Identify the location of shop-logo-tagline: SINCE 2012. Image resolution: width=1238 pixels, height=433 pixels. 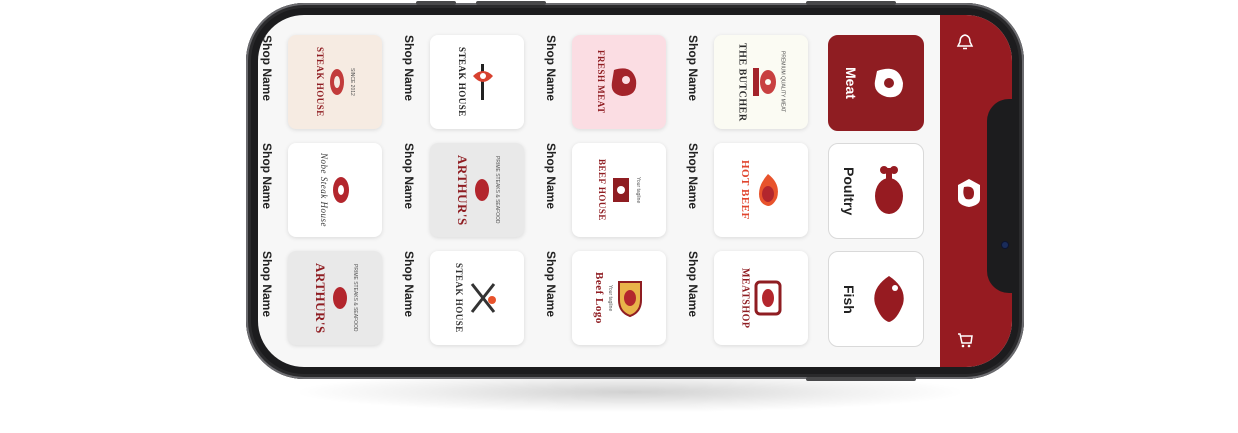
(352, 82).